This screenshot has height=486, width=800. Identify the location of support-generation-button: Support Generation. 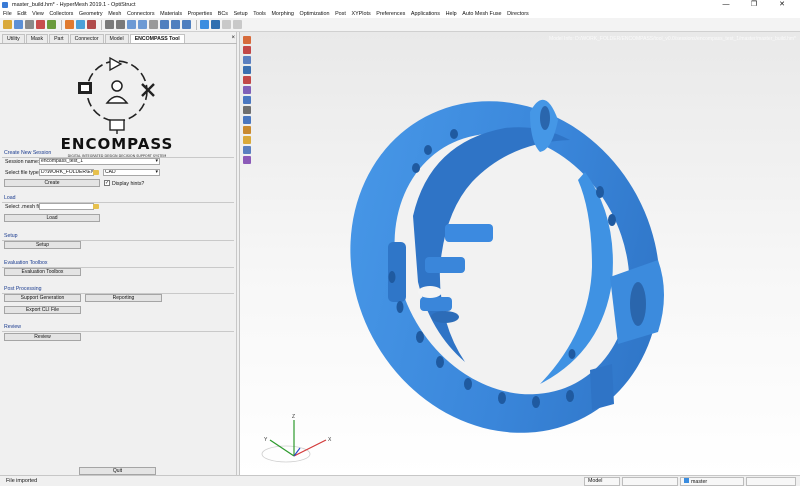
(42, 298).